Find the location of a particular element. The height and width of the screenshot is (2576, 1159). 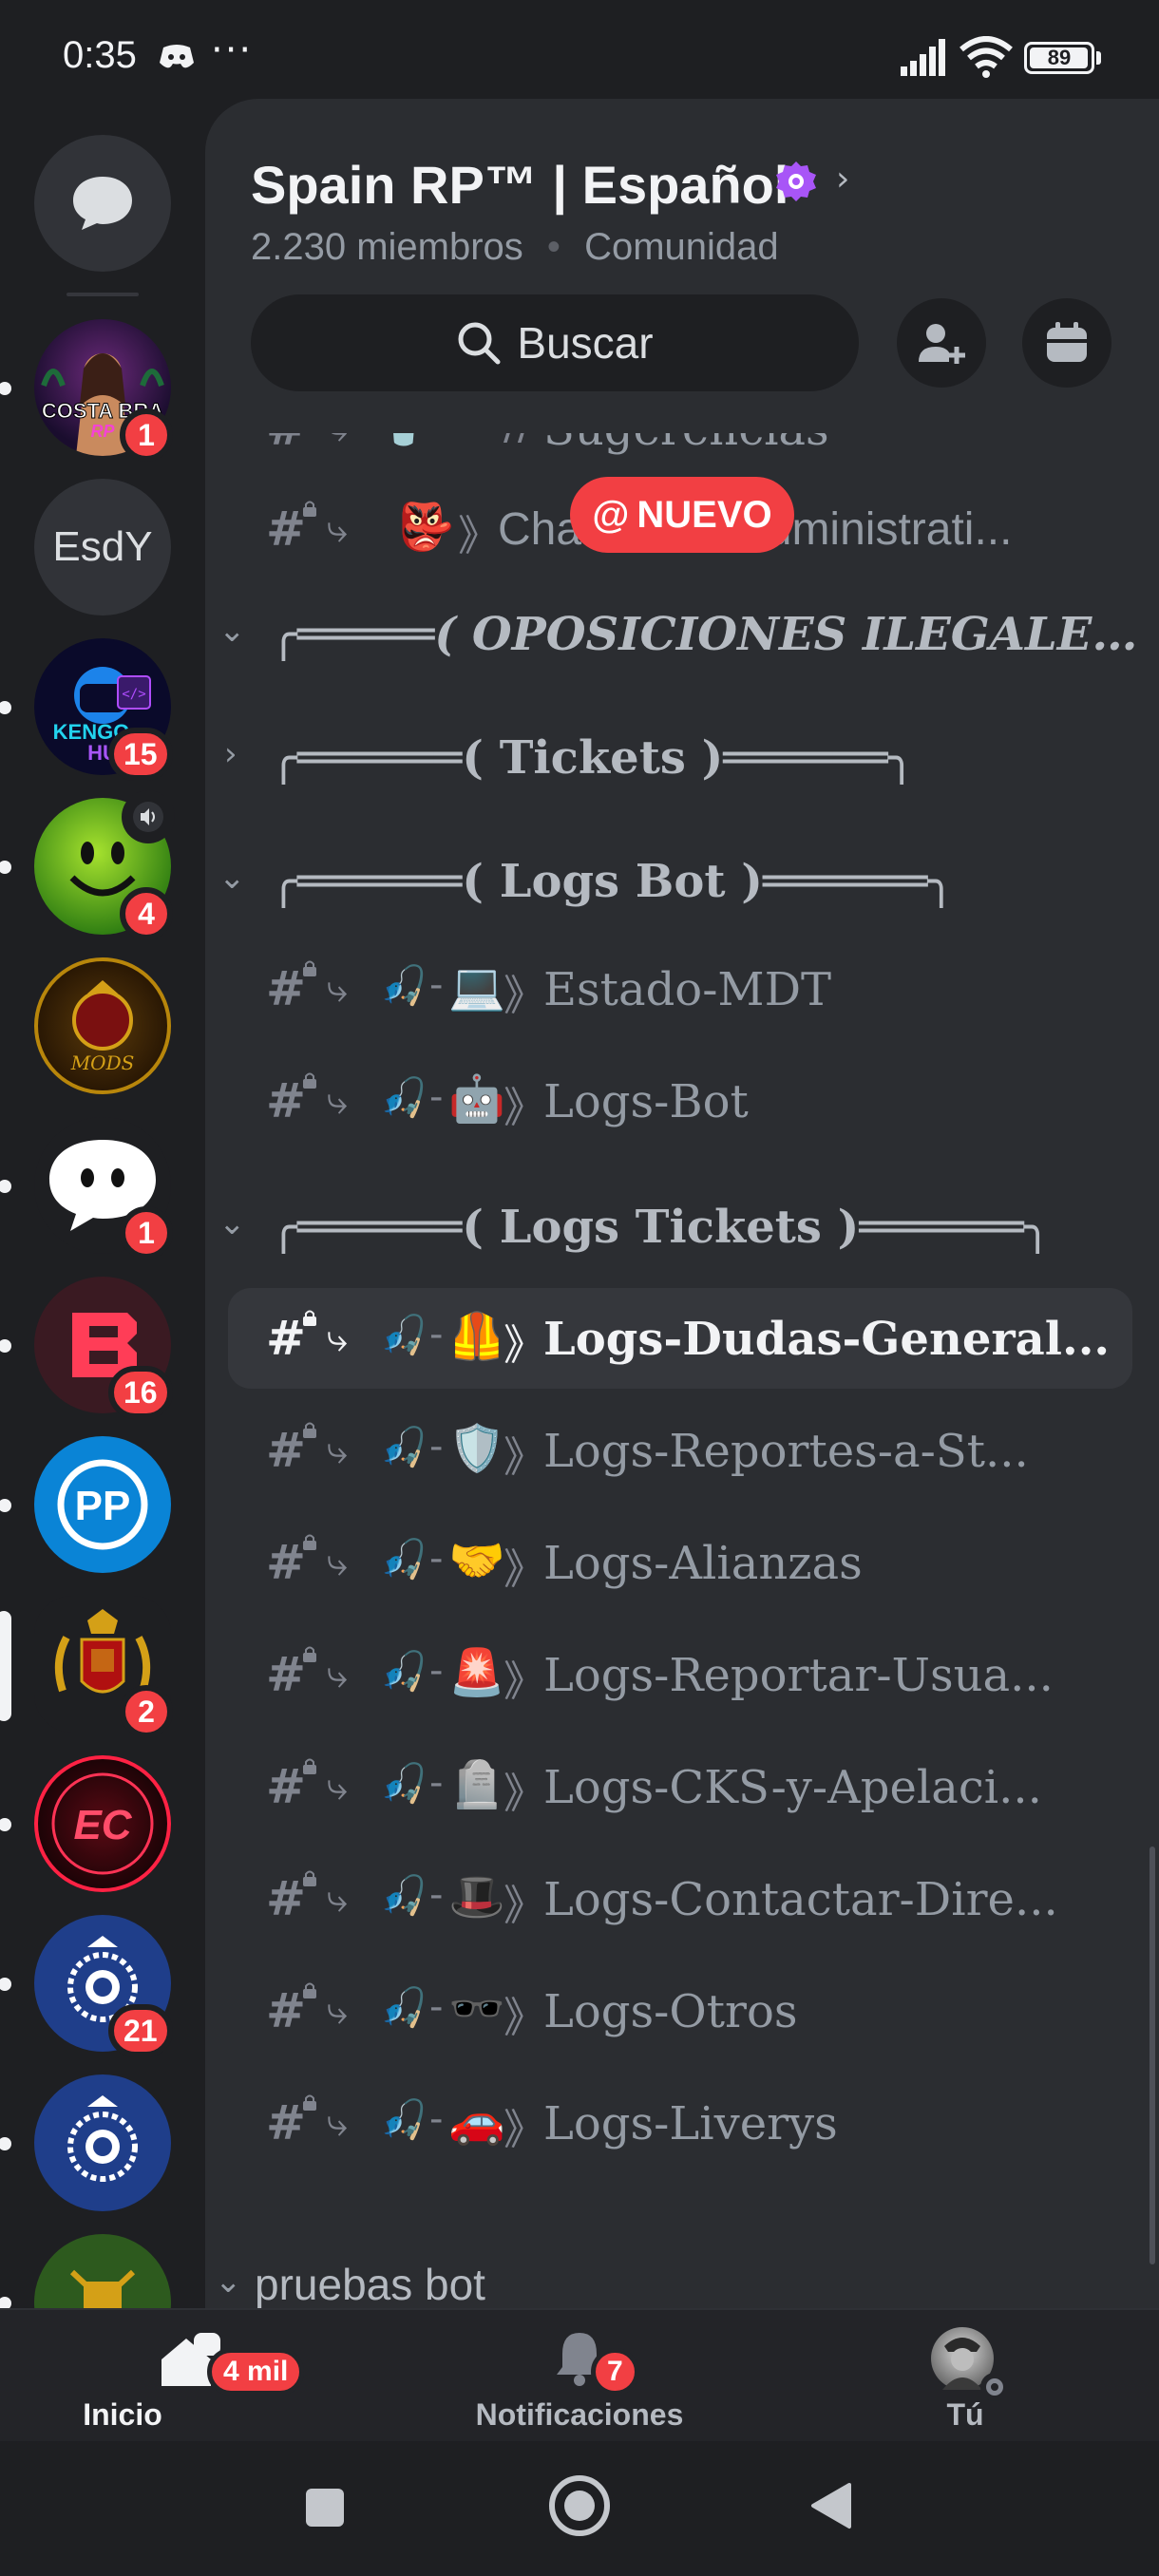

nav-notifications: 7 Notificaciones is located at coordinates (579, 2376).